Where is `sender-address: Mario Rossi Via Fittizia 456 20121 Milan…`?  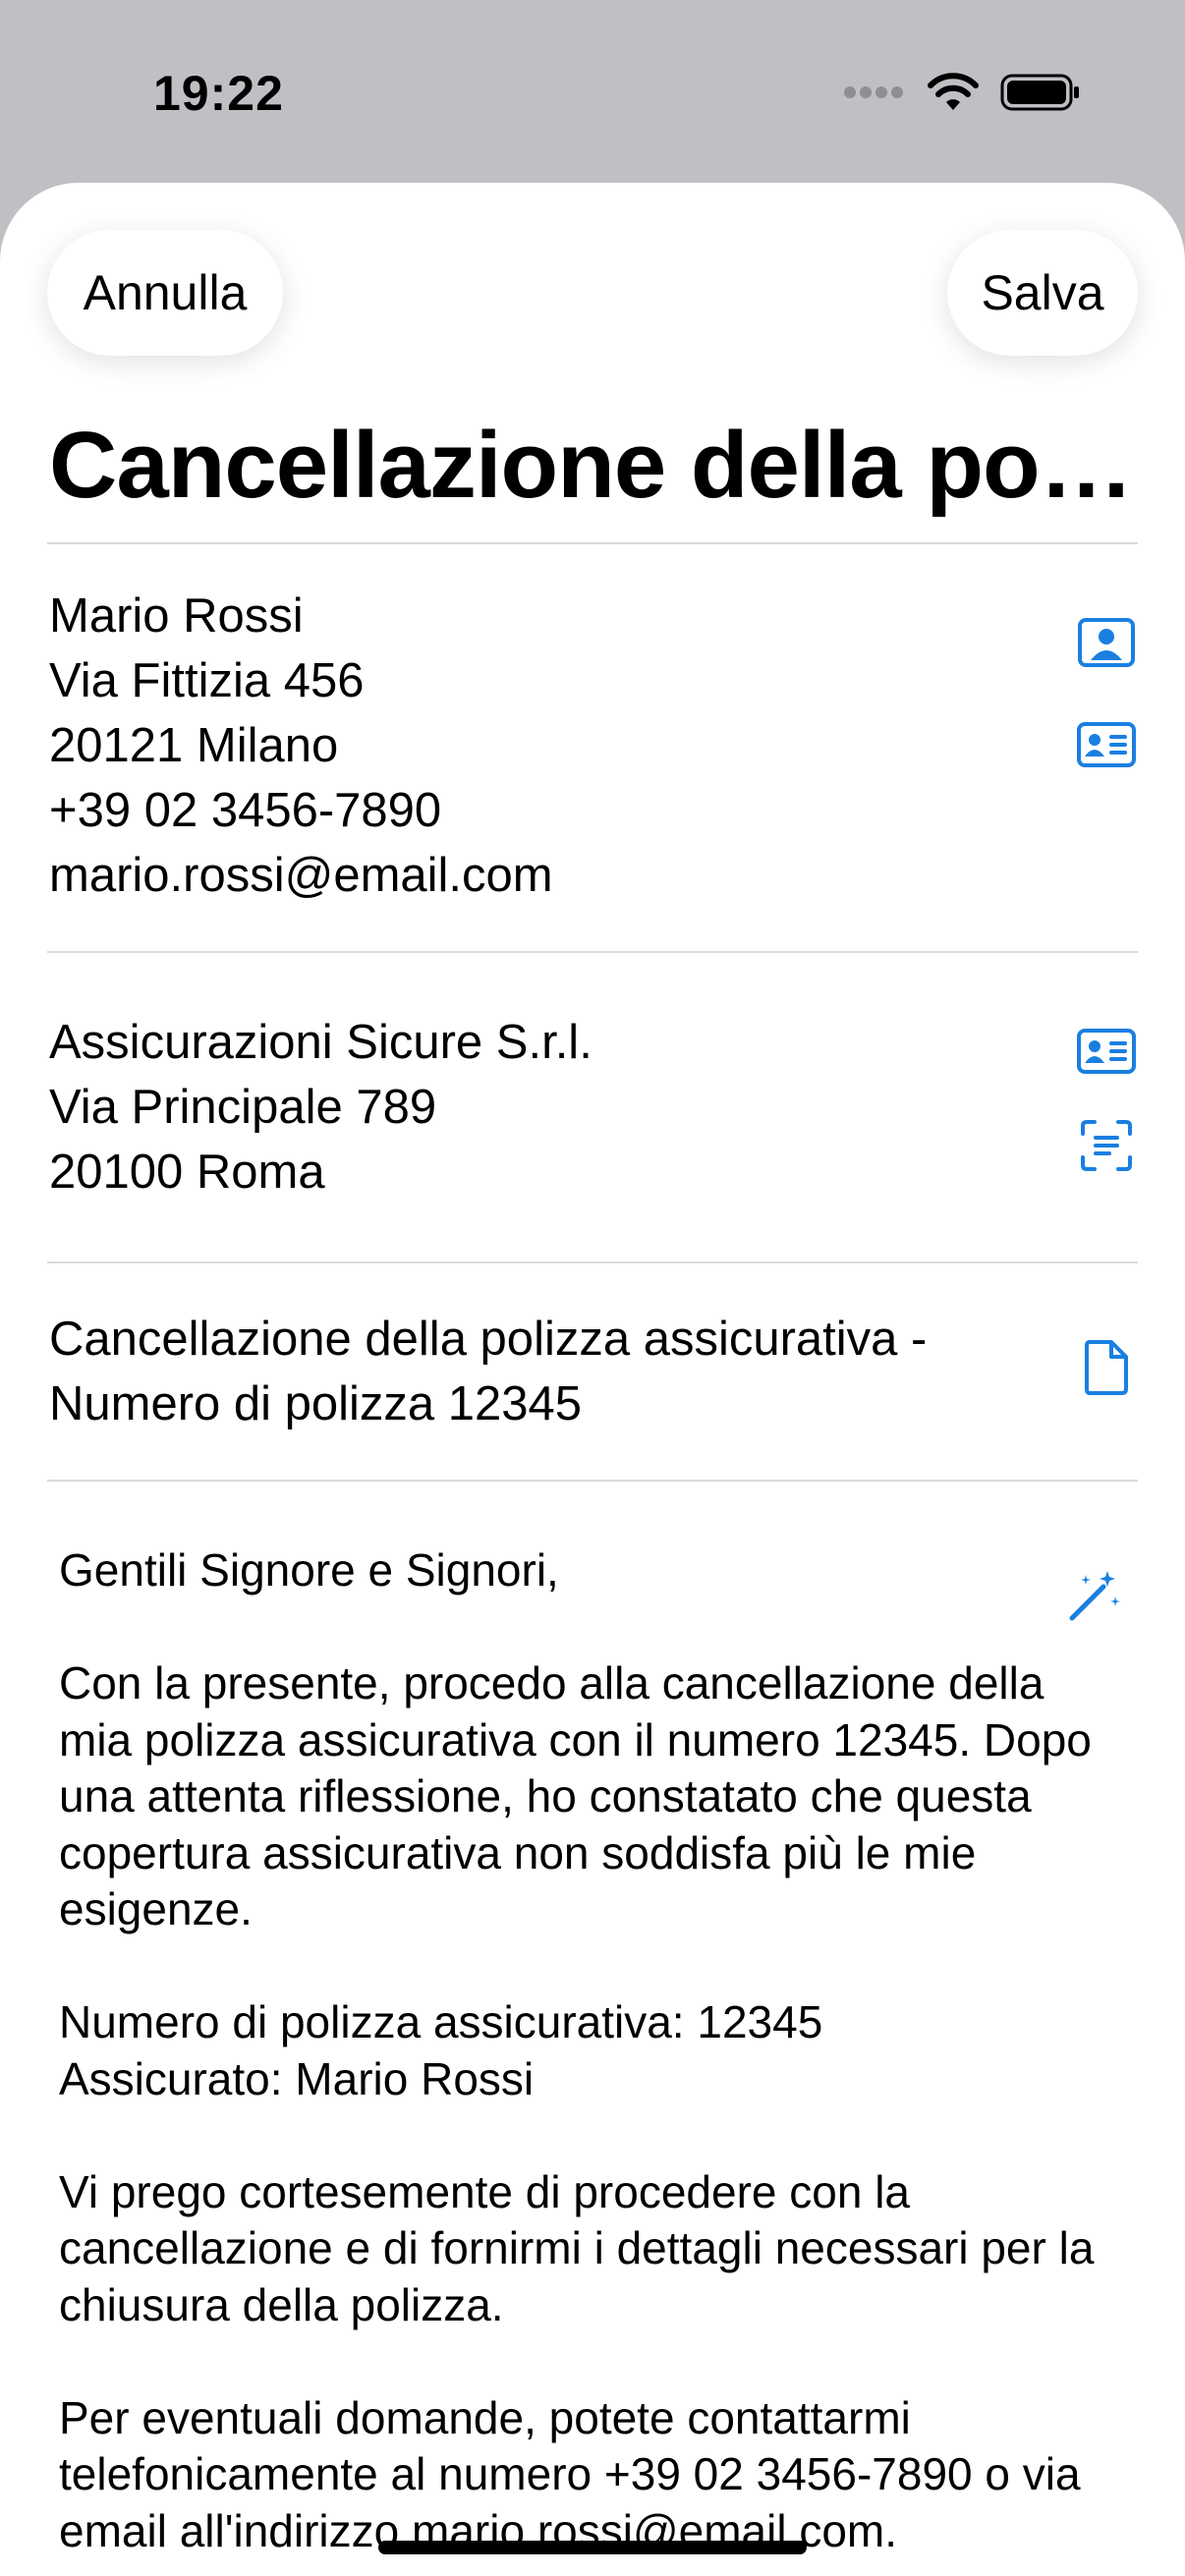 sender-address: Mario Rossi Via Fittizia 456 20121 Milan… is located at coordinates (301, 746).